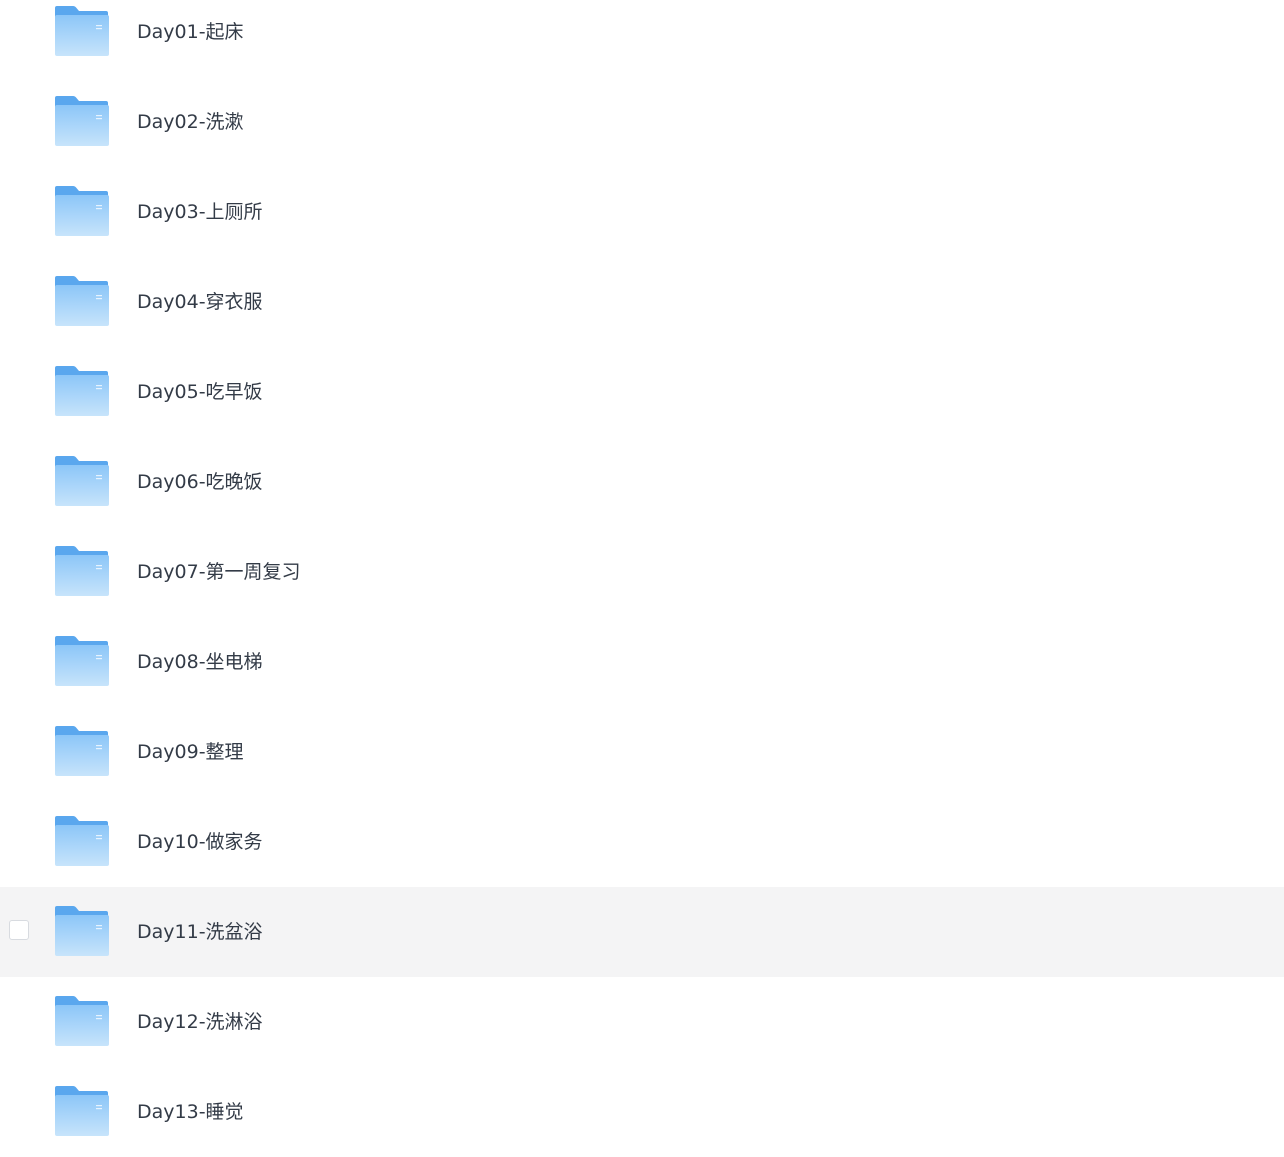 The height and width of the screenshot is (1157, 1284). I want to click on file-row-04: Day04-穿衣服, so click(642, 302).